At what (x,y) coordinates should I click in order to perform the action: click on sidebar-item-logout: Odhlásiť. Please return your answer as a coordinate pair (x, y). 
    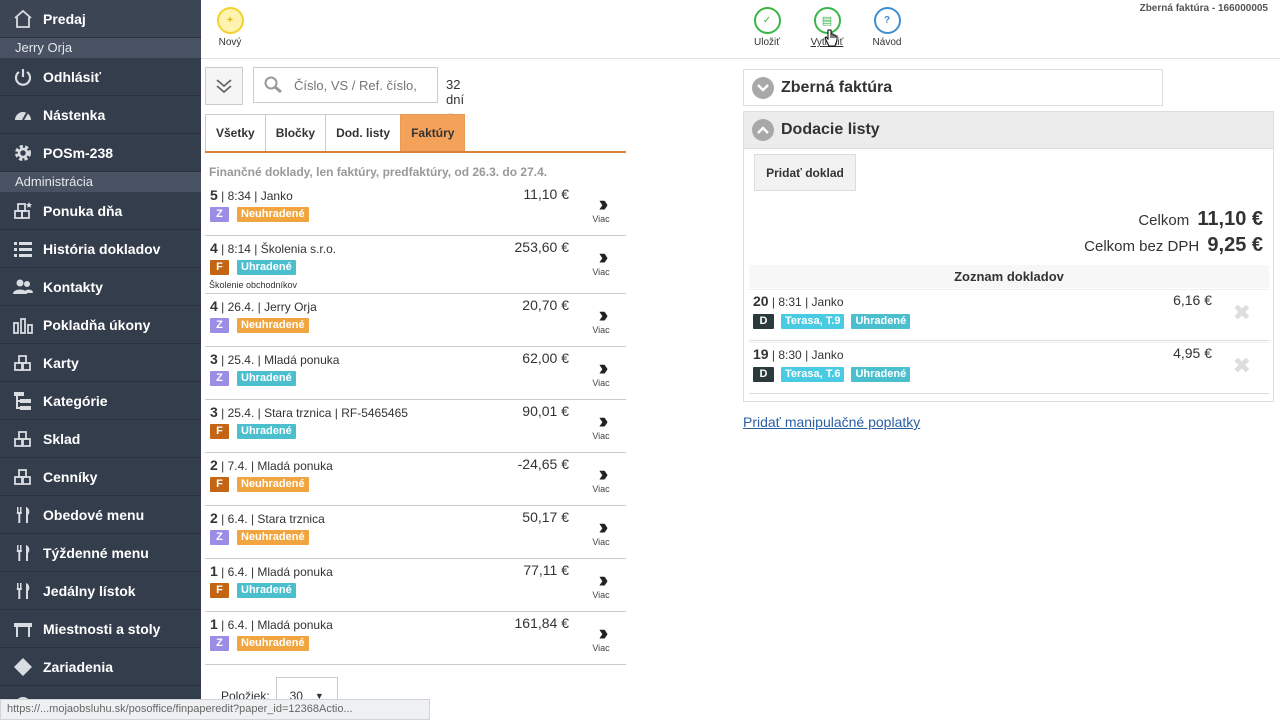
    Looking at the image, I should click on (100, 77).